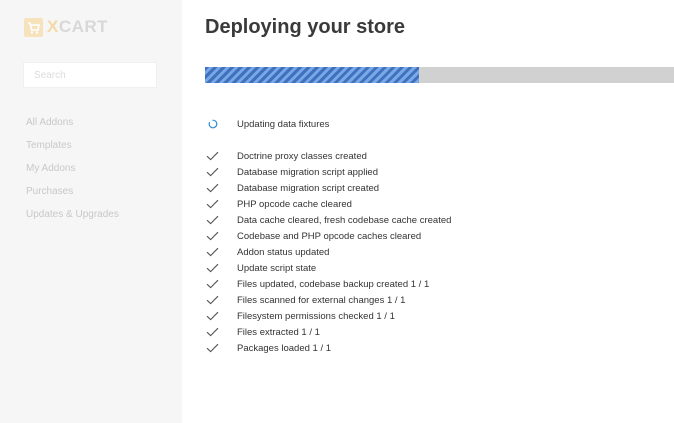 The width and height of the screenshot is (674, 423). What do you see at coordinates (277, 268) in the screenshot?
I see `completed-step-label: Update script state` at bounding box center [277, 268].